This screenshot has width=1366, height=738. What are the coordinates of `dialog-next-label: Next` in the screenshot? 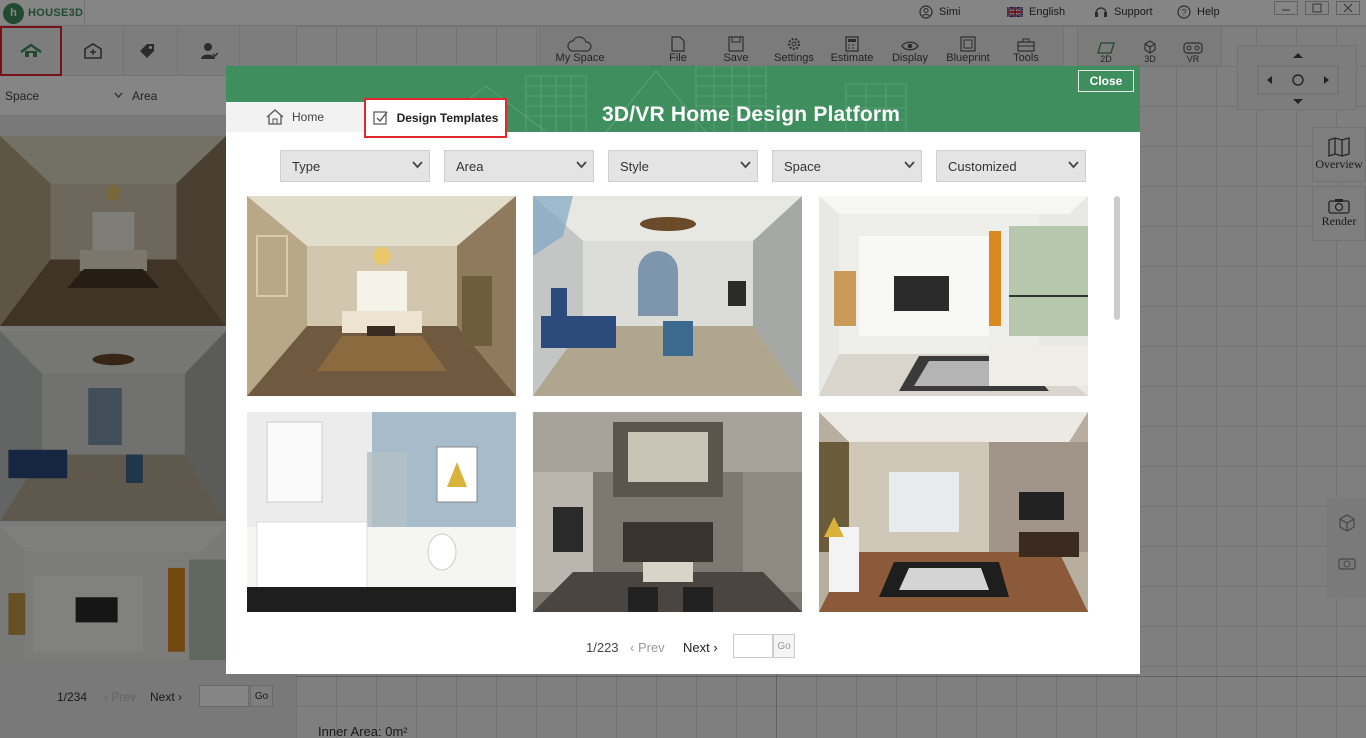 It's located at (696, 647).